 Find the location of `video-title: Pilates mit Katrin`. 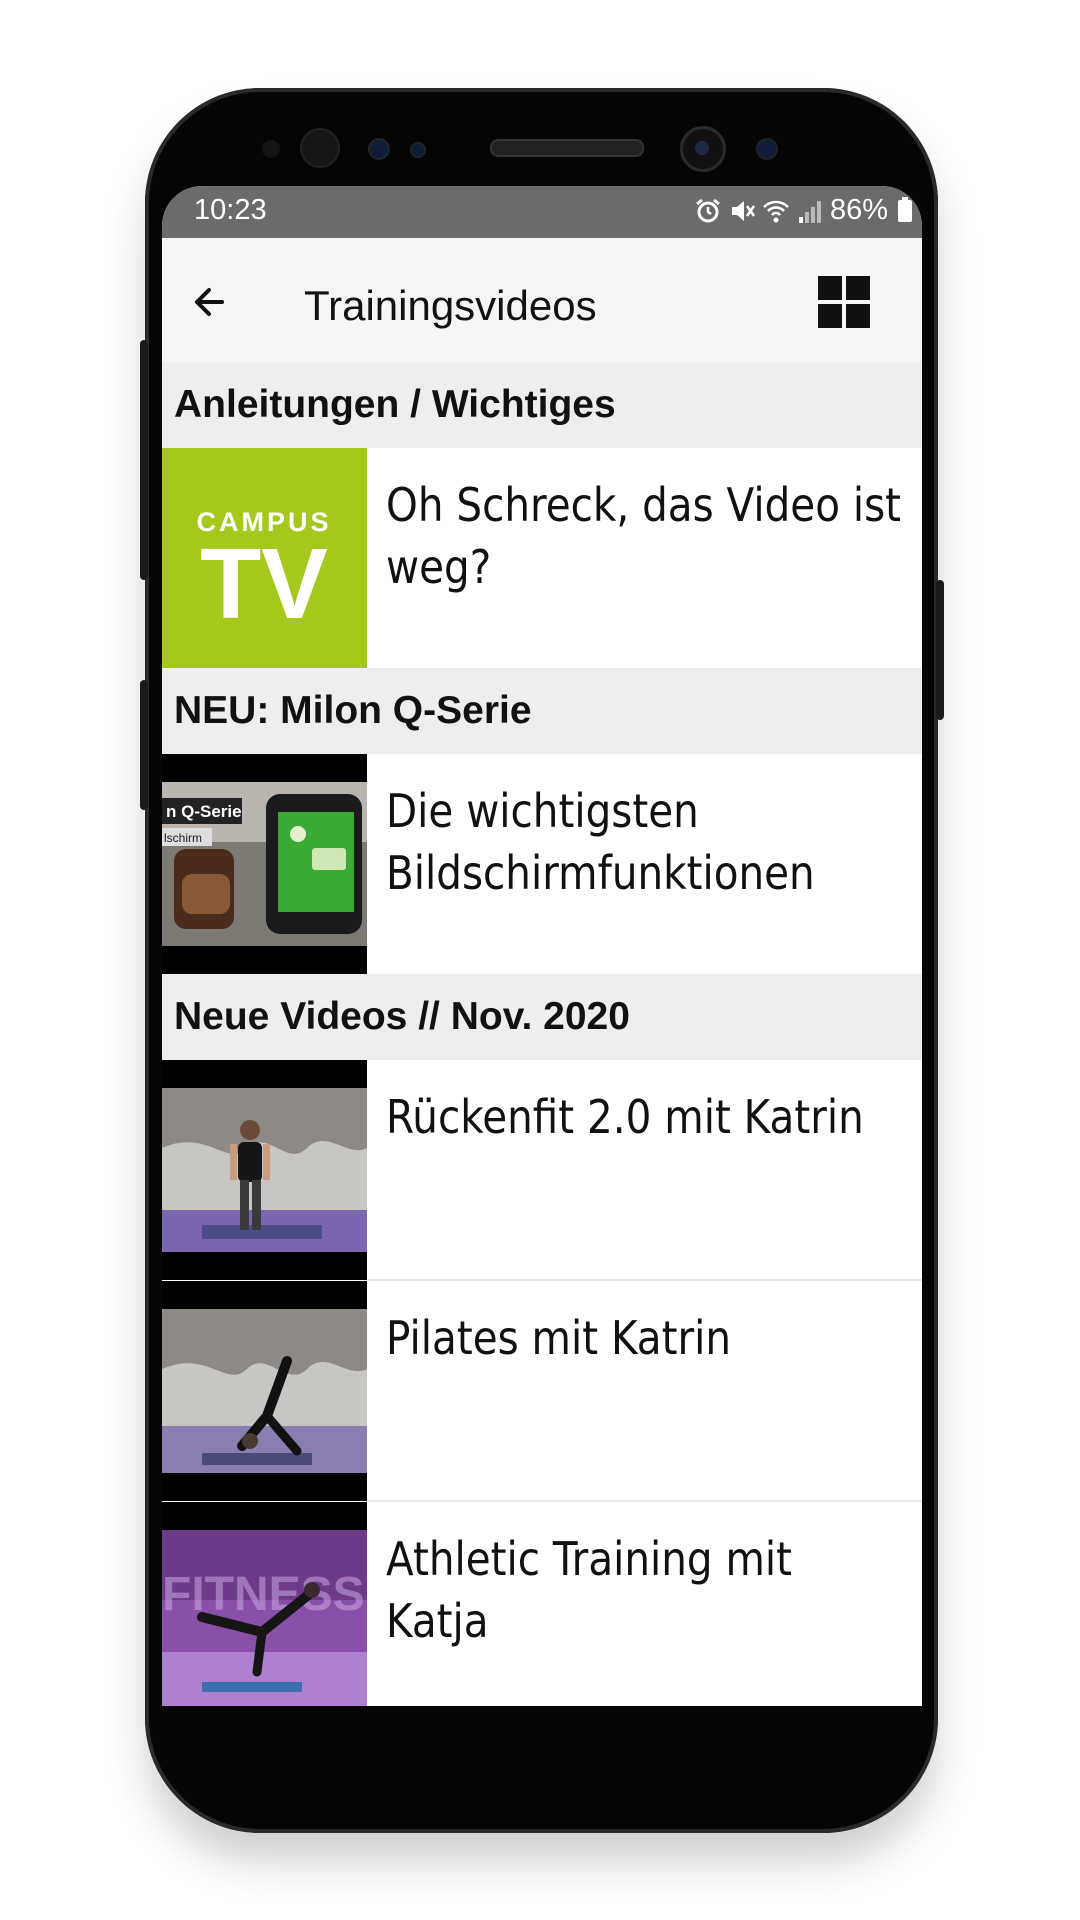

video-title: Pilates mit Katrin is located at coordinates (622, 1338).